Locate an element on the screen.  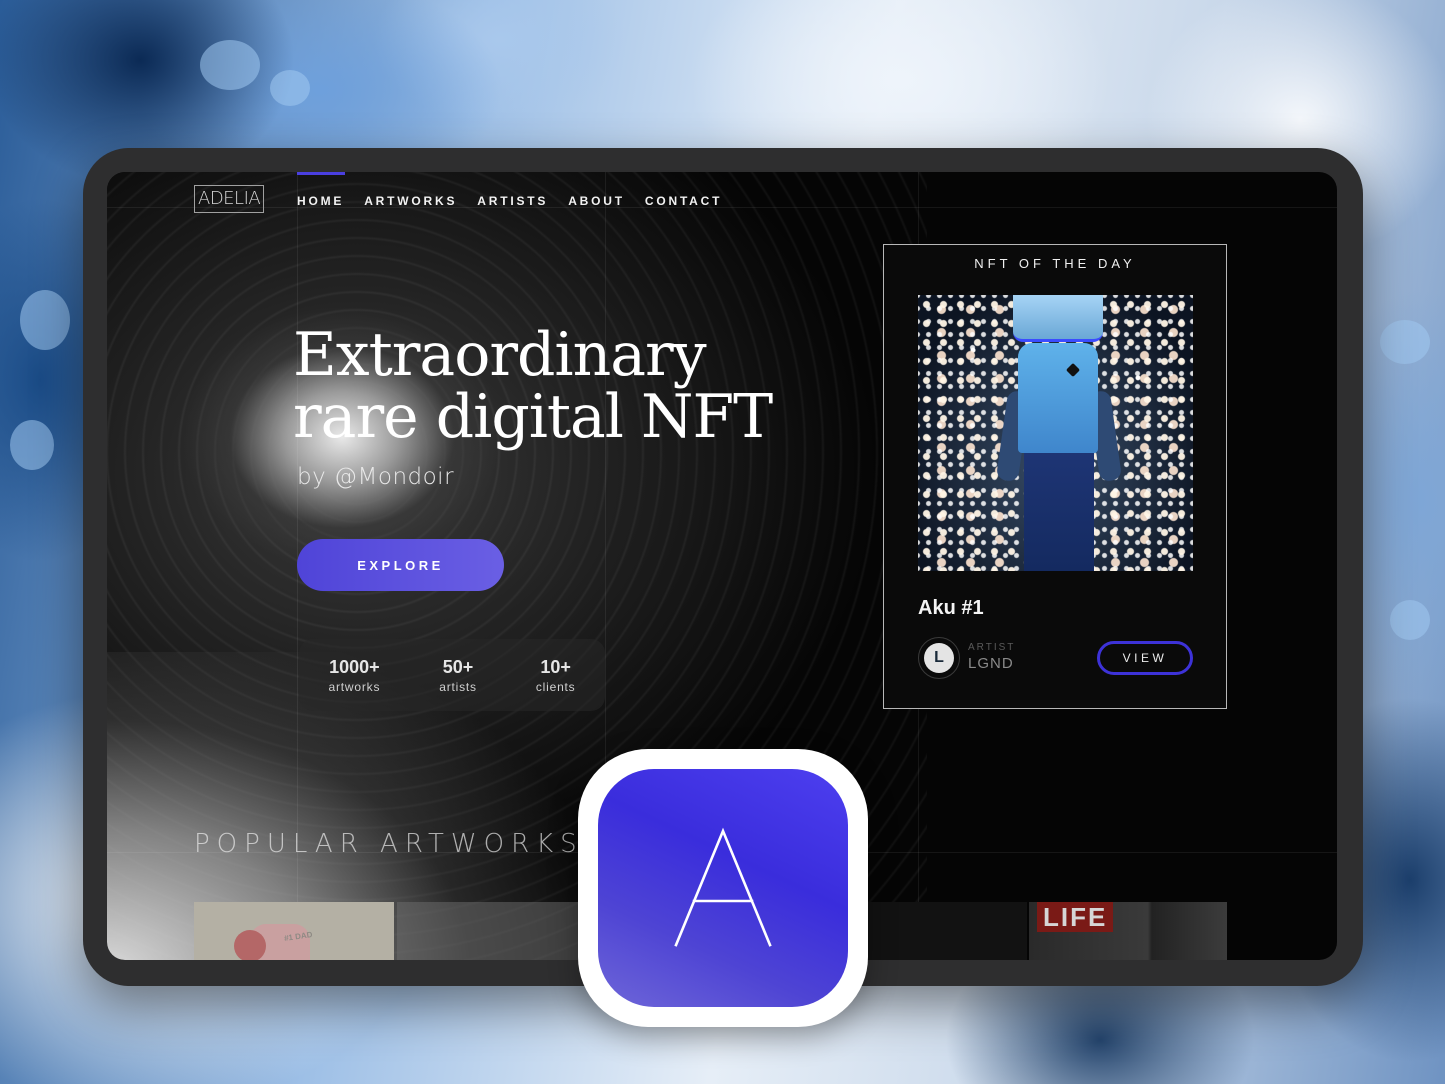
stat-value: 1000+ is located at coordinates (354, 666).